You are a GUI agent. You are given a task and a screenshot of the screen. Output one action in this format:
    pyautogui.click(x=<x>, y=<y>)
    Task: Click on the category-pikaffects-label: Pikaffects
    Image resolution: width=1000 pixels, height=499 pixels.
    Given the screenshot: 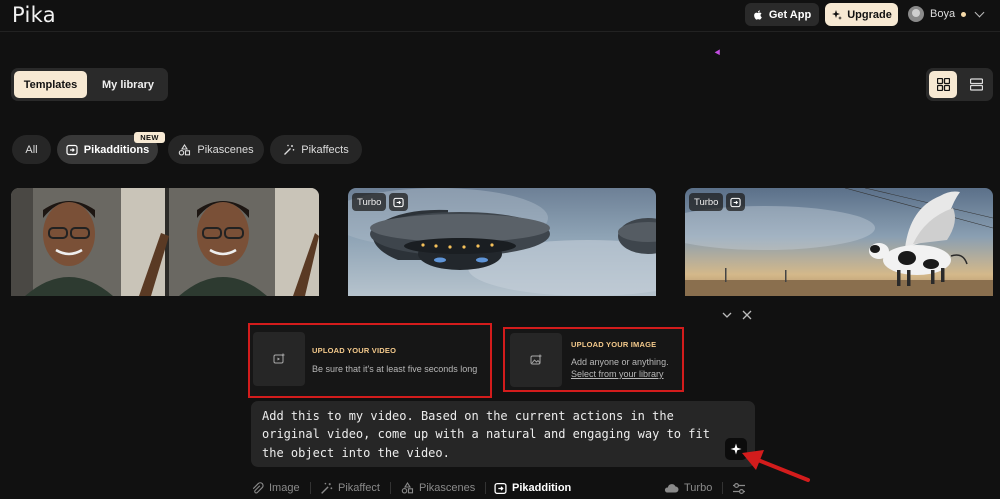 What is the action you would take?
    pyautogui.click(x=325, y=149)
    